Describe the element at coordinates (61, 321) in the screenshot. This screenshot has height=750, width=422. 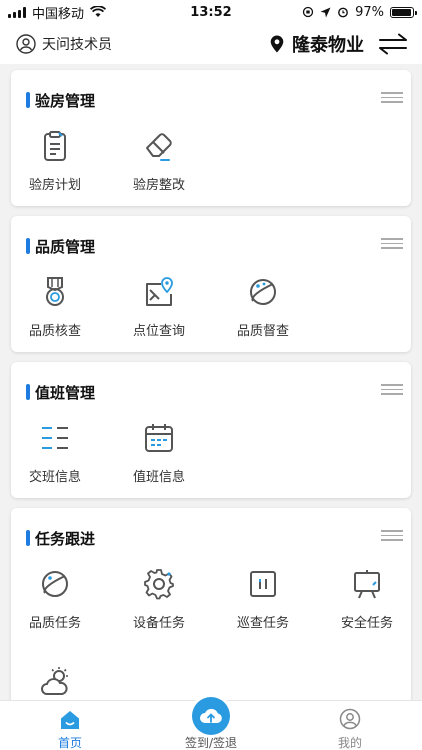
I see `tile-quality-check: 品质核查` at that location.